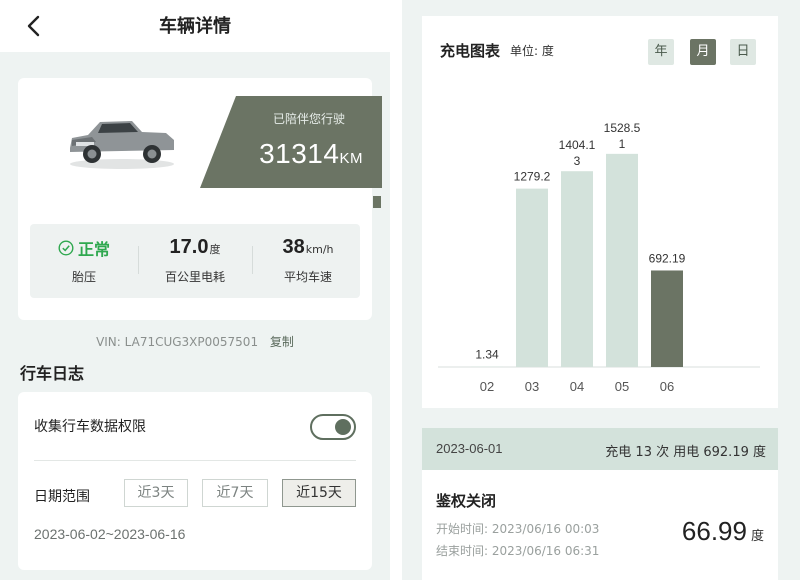  What do you see at coordinates (518, 529) in the screenshot?
I see `session-start-time: 开始时间: 2023/06/16 00:03` at bounding box center [518, 529].